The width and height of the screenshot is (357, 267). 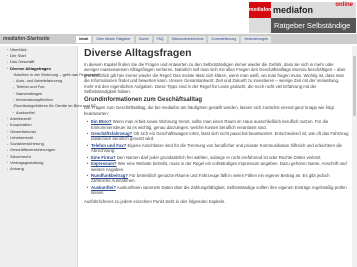 What do you see at coordinates (22, 137) in the screenshot?
I see `sidebar-item-label: Urheberrecht` at bounding box center [22, 137].